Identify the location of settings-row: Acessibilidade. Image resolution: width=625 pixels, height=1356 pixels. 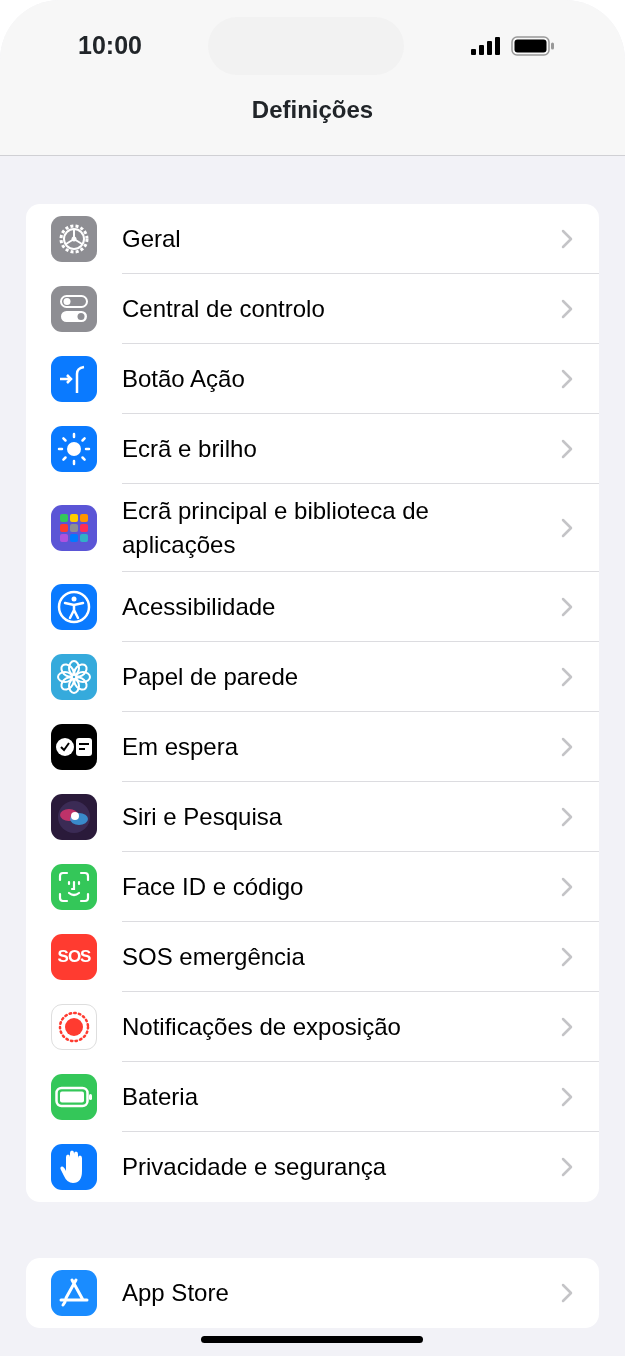
(360, 607).